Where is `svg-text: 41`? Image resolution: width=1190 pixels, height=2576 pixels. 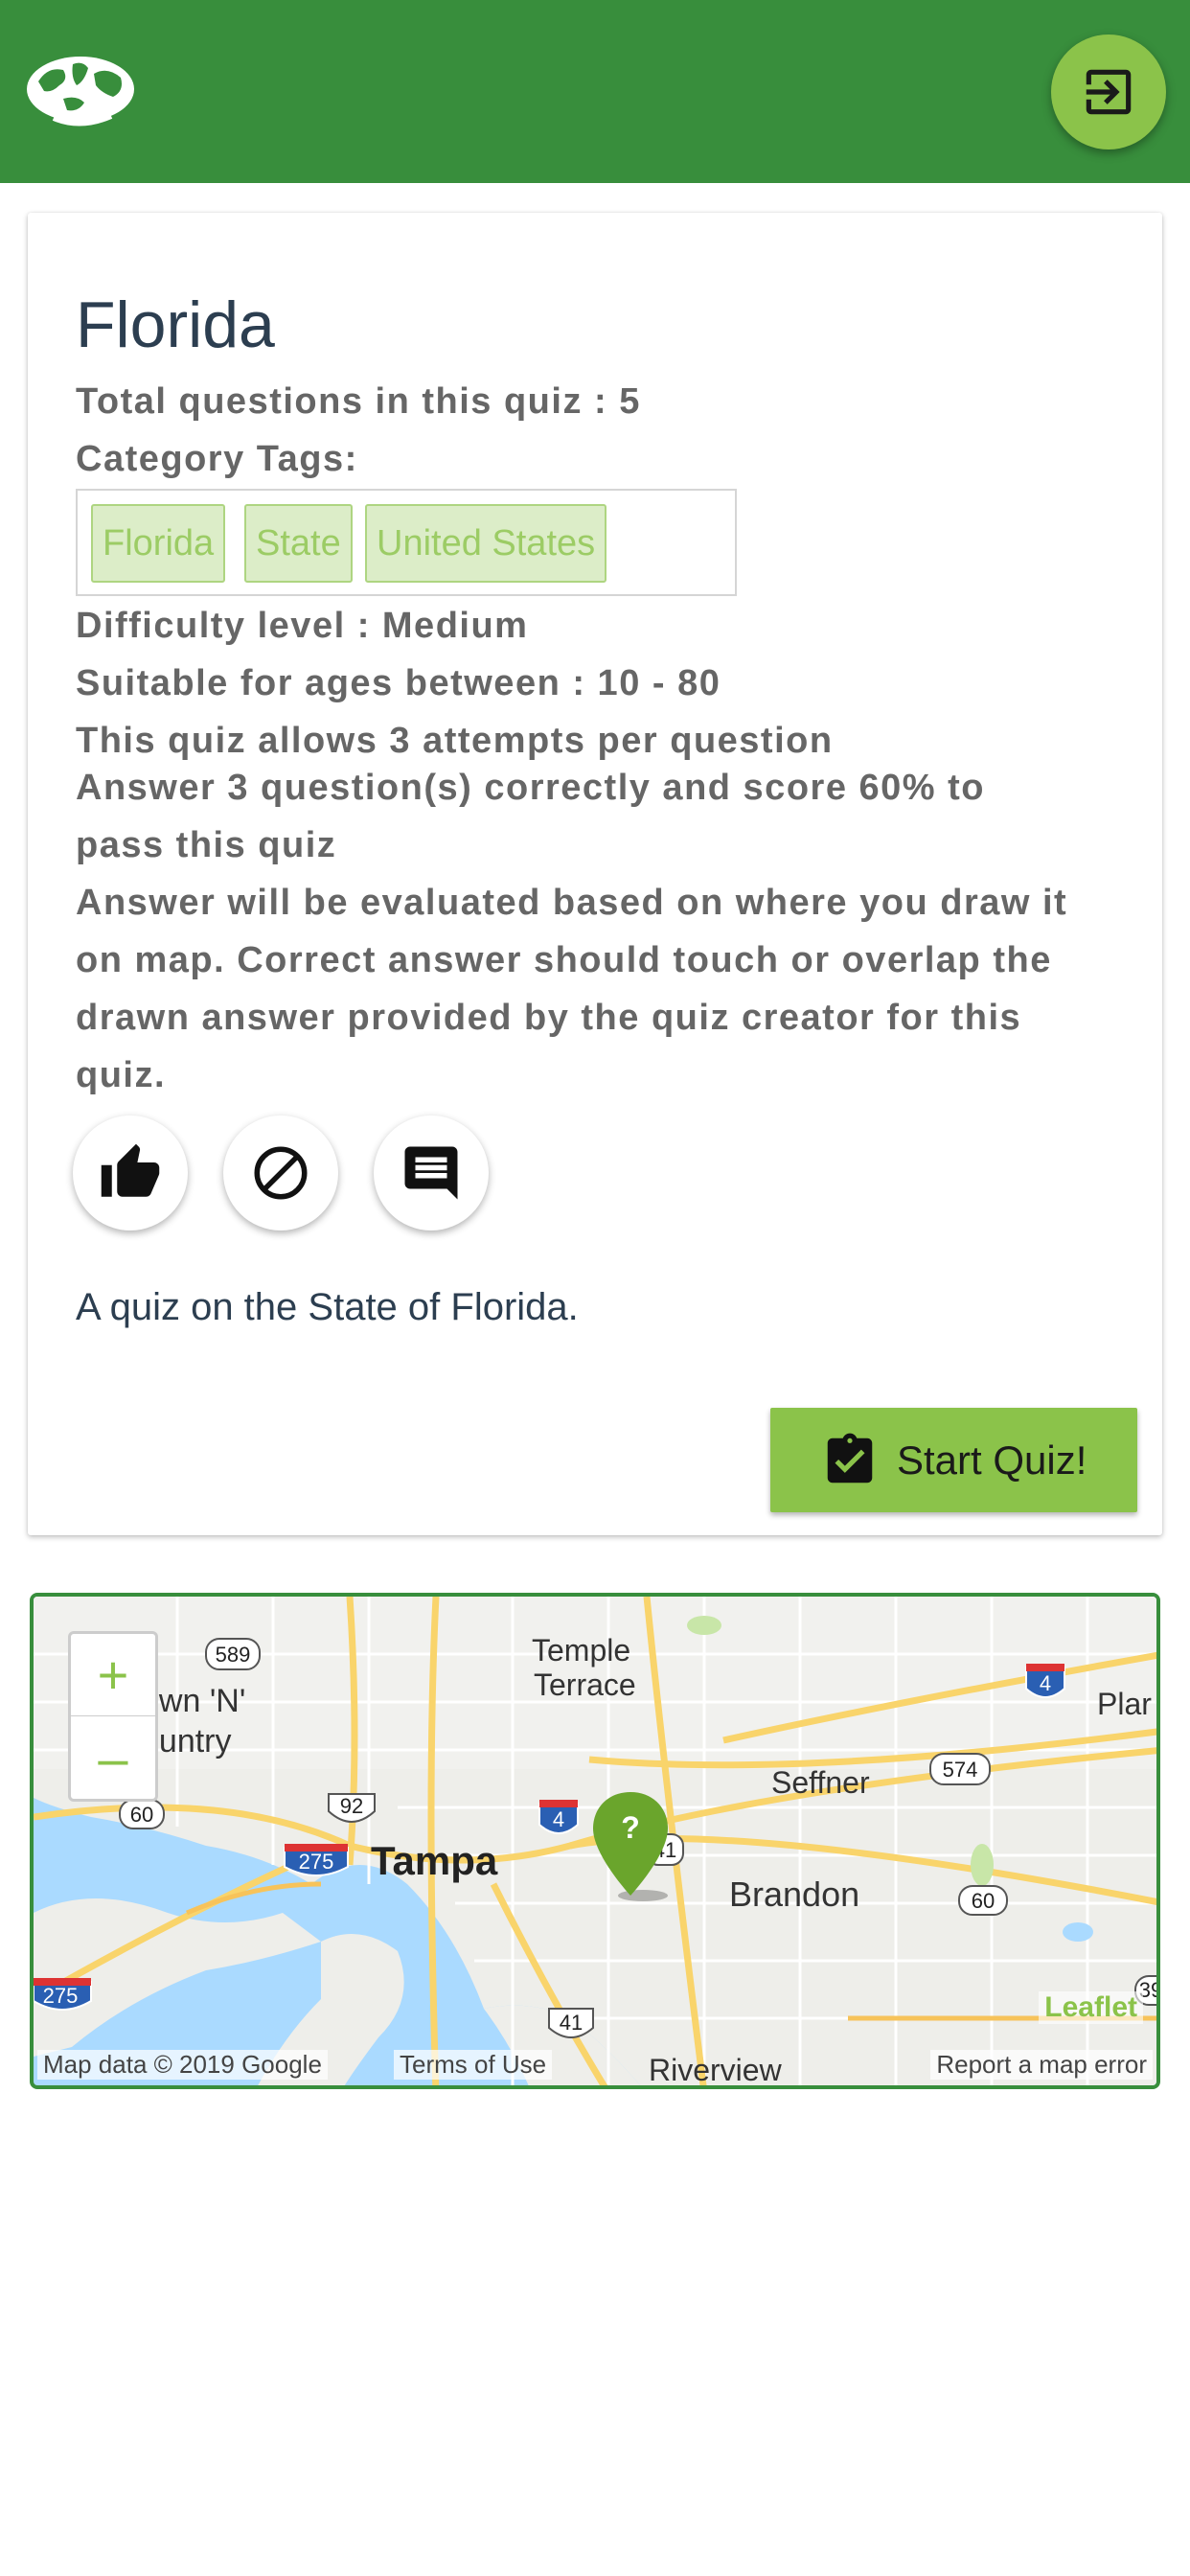 svg-text: 41 is located at coordinates (572, 2023).